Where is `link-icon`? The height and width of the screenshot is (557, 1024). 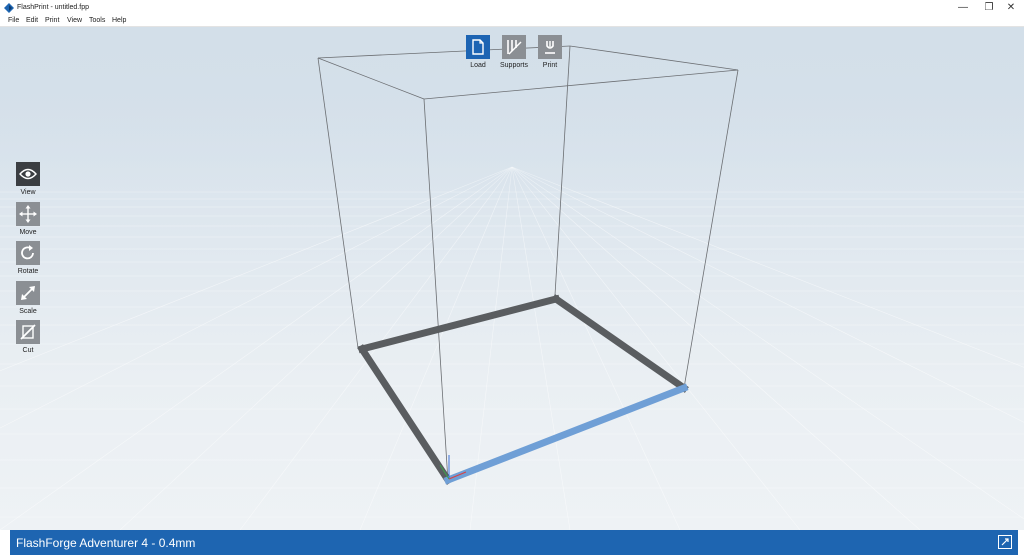 link-icon is located at coordinates (1005, 542).